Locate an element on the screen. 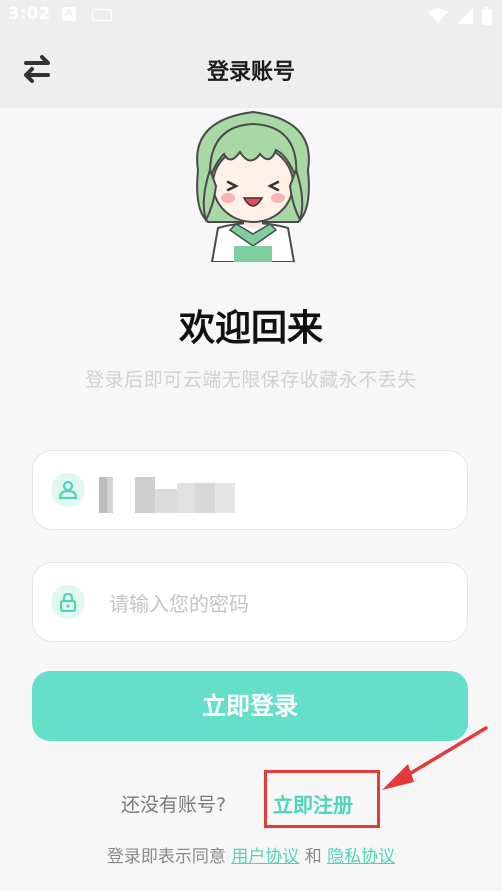 The height and width of the screenshot is (891, 502). signal-icon is located at coordinates (464, 15).